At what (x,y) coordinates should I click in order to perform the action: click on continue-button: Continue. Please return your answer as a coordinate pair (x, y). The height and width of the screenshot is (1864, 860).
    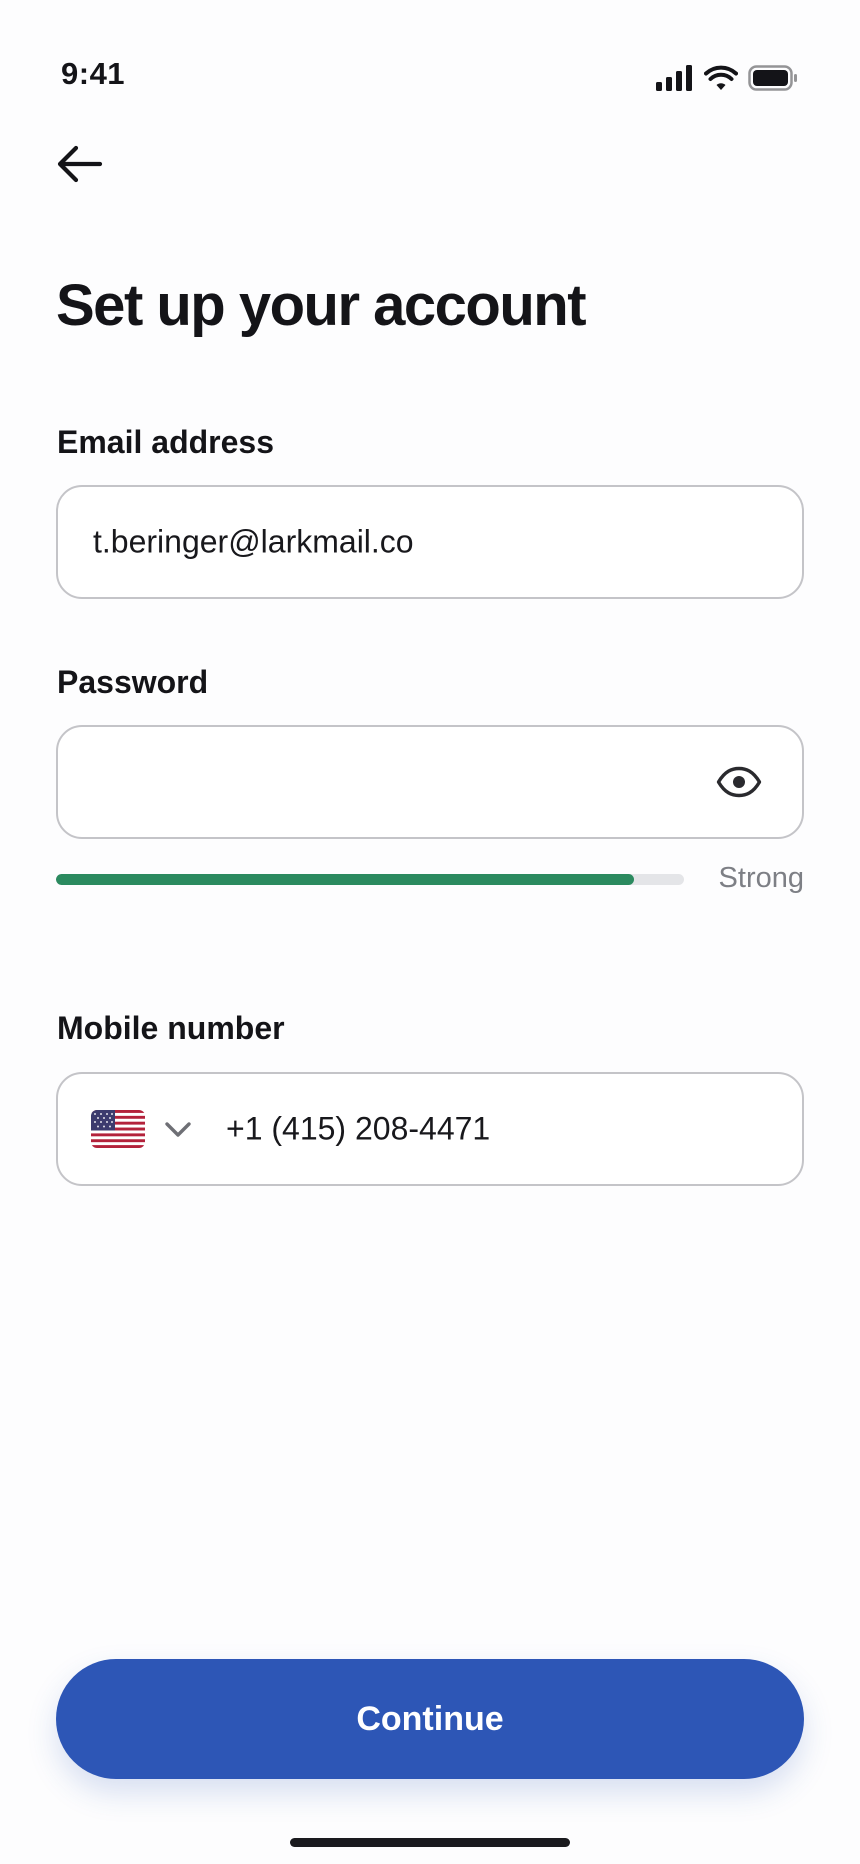
    Looking at the image, I should click on (430, 1719).